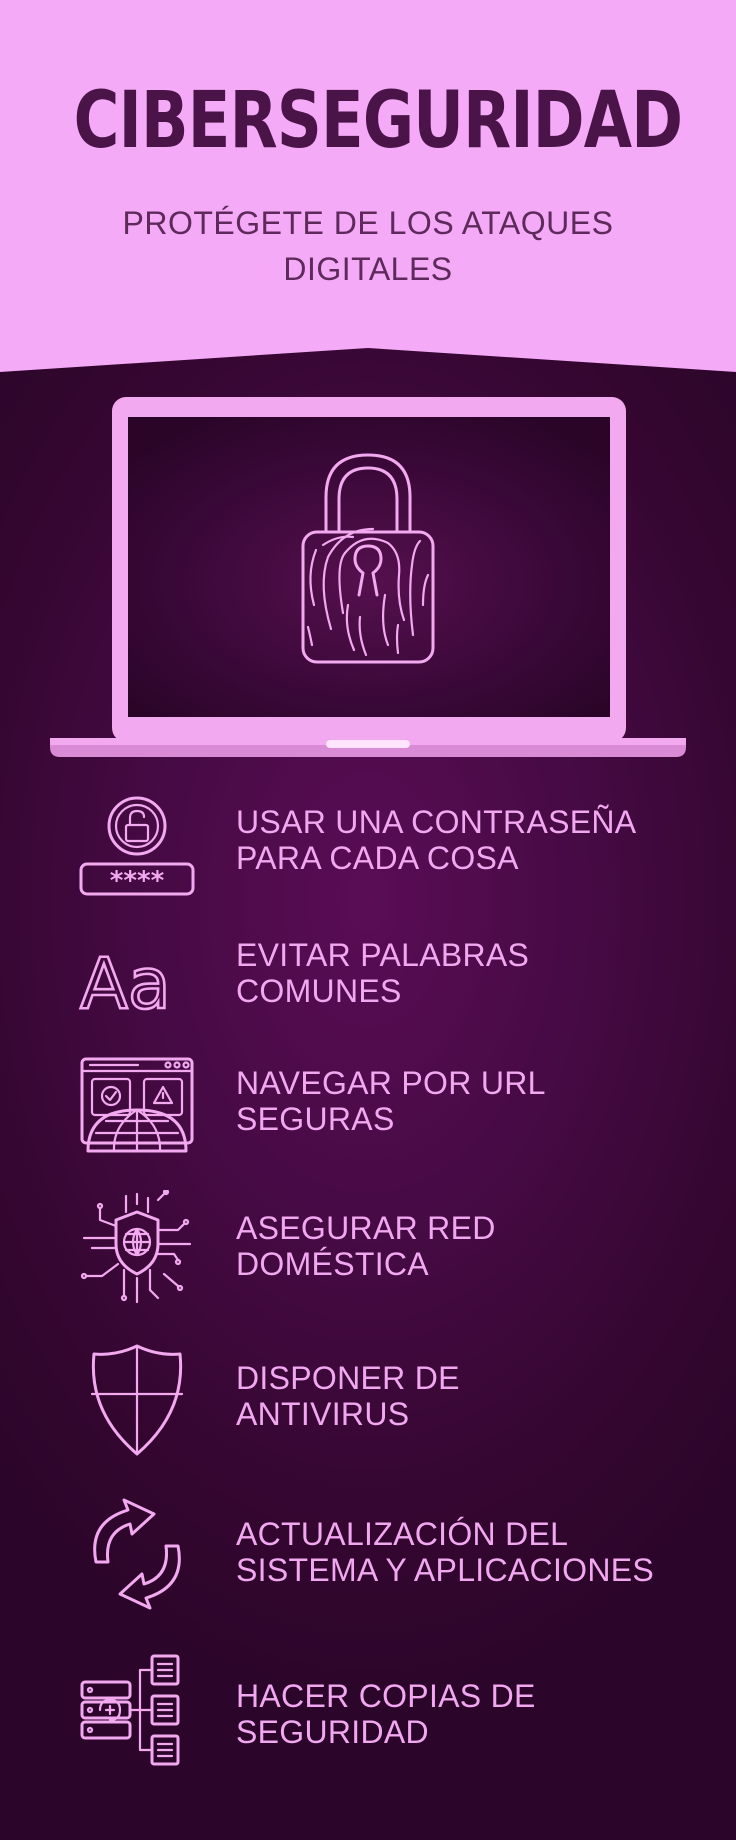  Describe the element at coordinates (445, 1570) in the screenshot. I see `tip-line: SISTEMA Y APLICACIONES` at that location.